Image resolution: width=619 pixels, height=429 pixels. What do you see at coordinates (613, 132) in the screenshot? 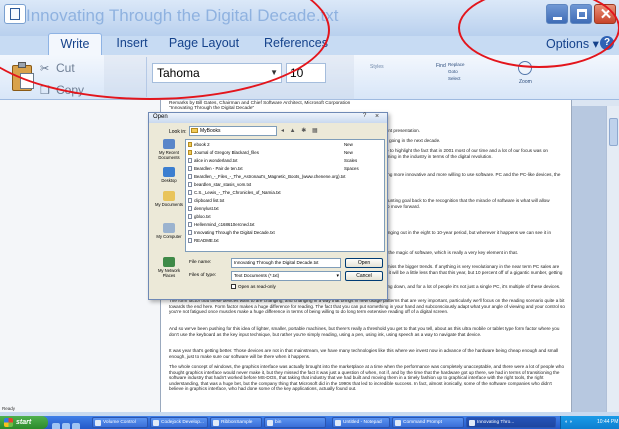
I see `scrollbar-thumb` at bounding box center [613, 132].